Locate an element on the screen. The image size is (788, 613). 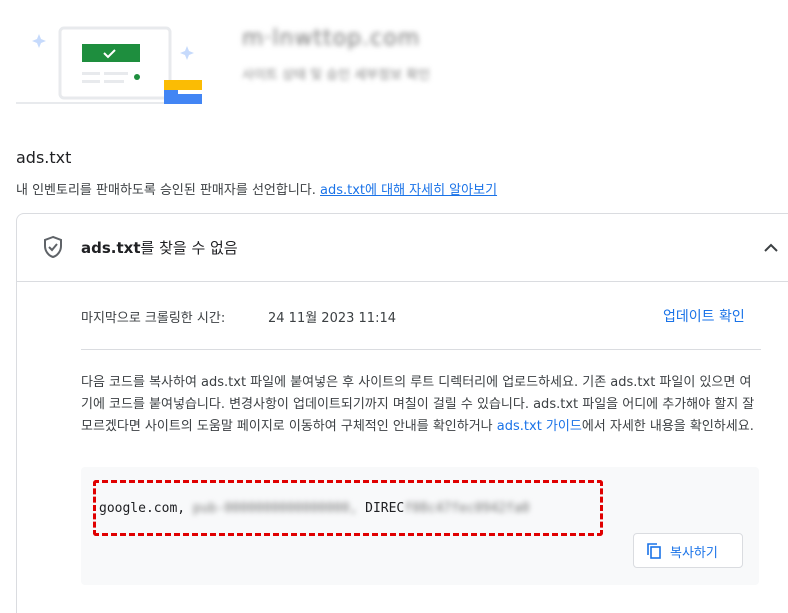
section-title: ads.txt is located at coordinates (44, 157).